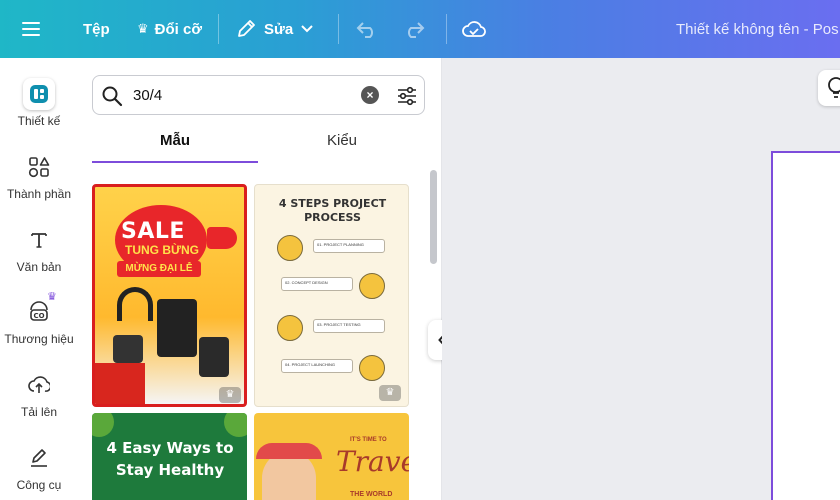 The image size is (840, 500). I want to click on resize-label: Đổi cỡ, so click(178, 29).